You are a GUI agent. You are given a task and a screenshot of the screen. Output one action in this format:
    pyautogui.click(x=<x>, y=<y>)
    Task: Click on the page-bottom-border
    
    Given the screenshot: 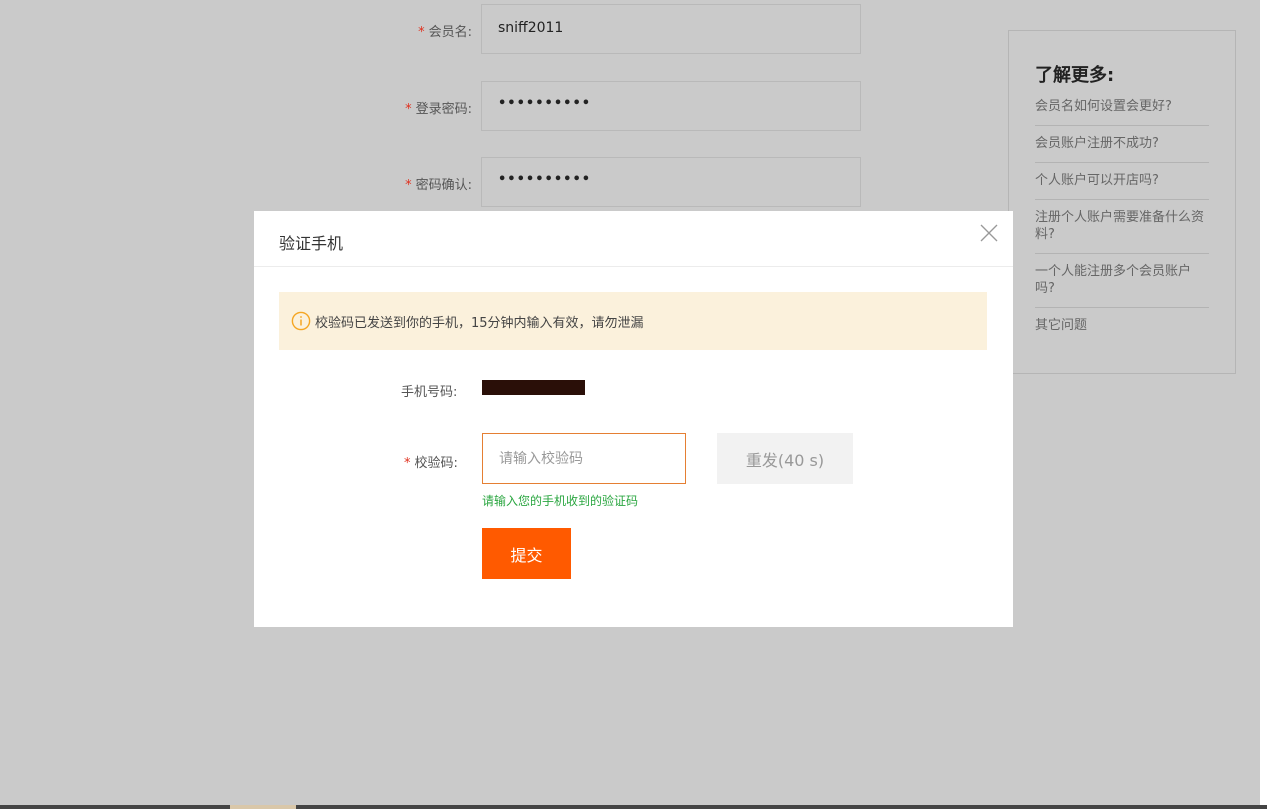 What is the action you would take?
    pyautogui.click(x=633, y=807)
    